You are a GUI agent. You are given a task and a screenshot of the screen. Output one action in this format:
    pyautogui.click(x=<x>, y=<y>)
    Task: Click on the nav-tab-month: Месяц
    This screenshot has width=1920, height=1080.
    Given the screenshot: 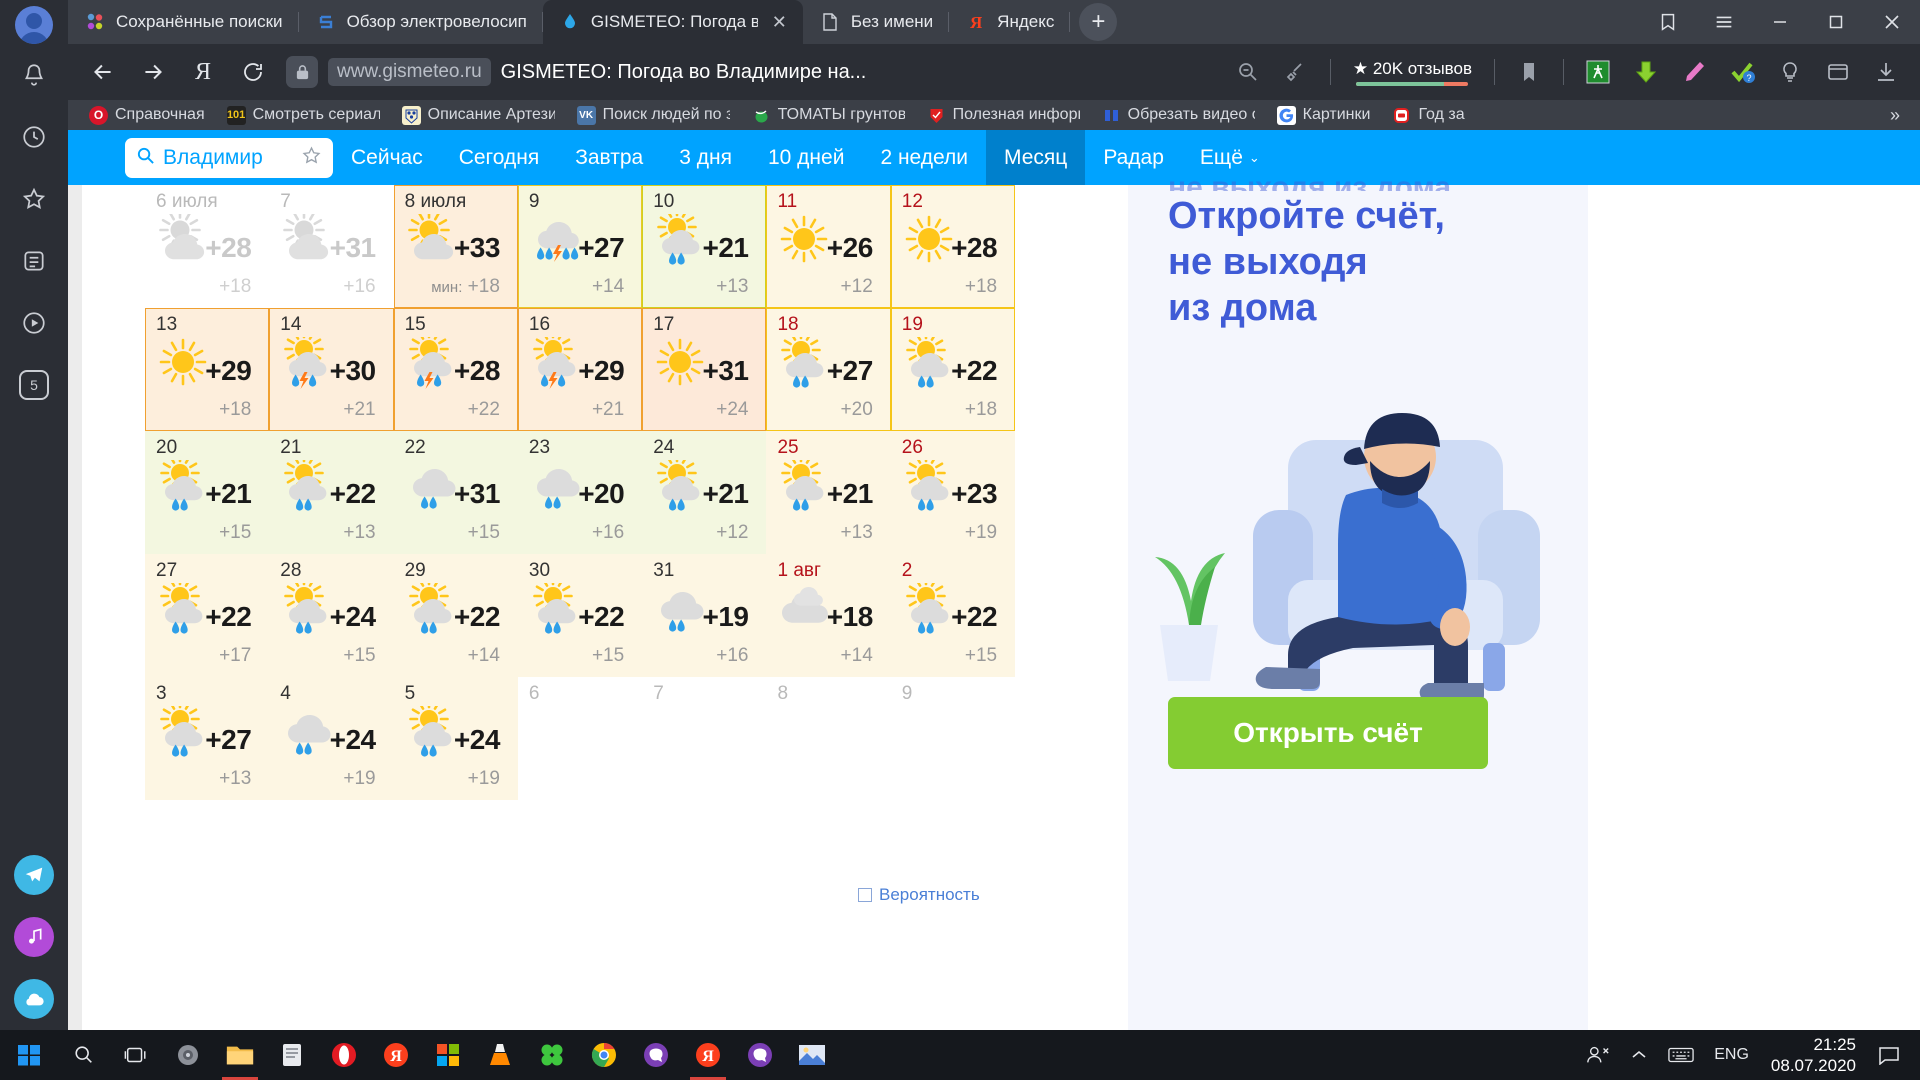 What is the action you would take?
    pyautogui.click(x=1036, y=157)
    